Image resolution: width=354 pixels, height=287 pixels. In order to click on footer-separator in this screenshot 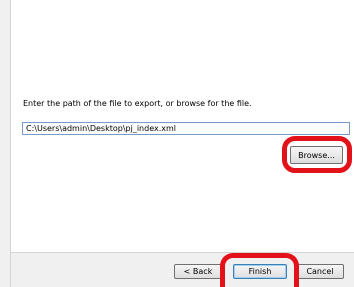, I will do `click(182, 252)`.